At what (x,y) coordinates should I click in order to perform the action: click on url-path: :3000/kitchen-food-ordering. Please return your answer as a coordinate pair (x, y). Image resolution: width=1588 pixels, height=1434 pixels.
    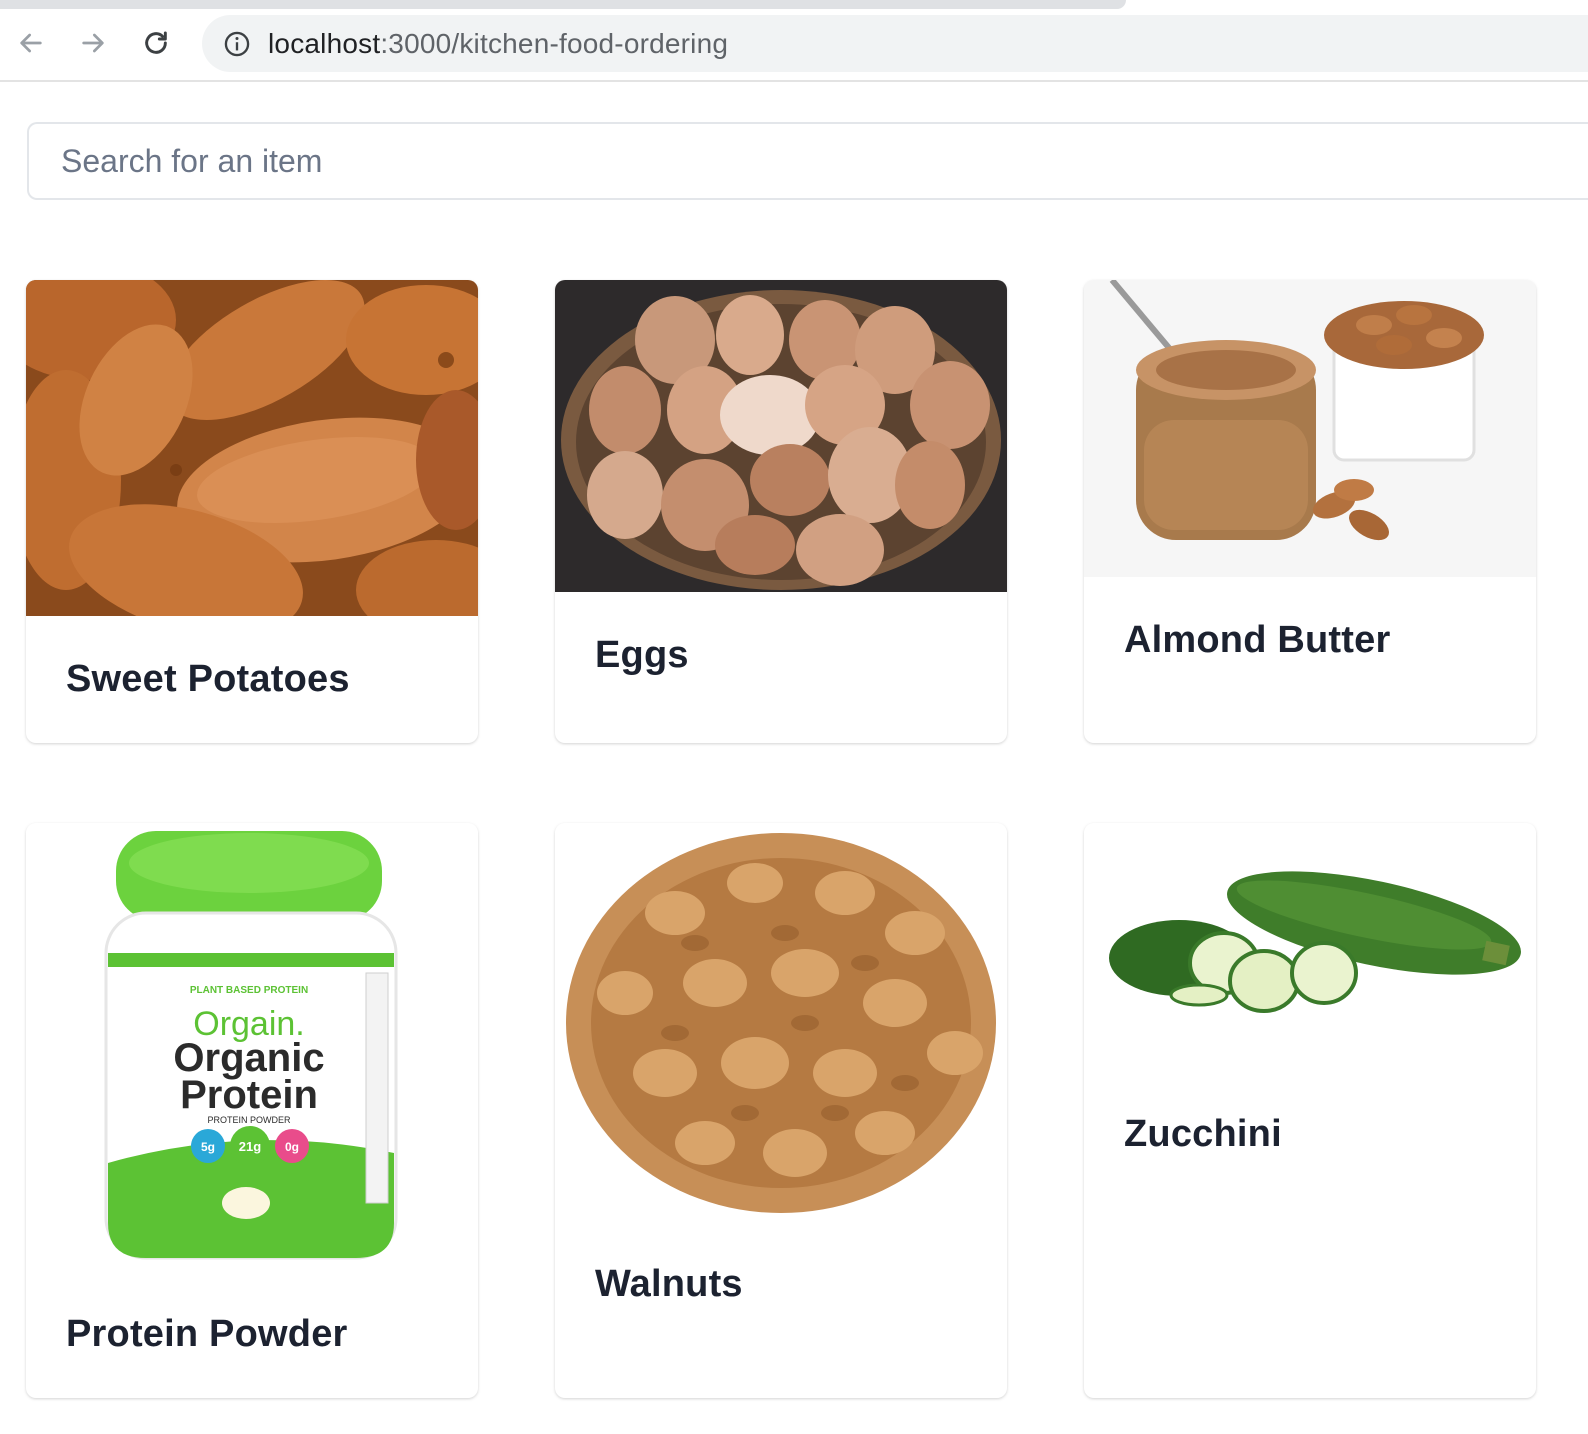
    Looking at the image, I should click on (554, 43).